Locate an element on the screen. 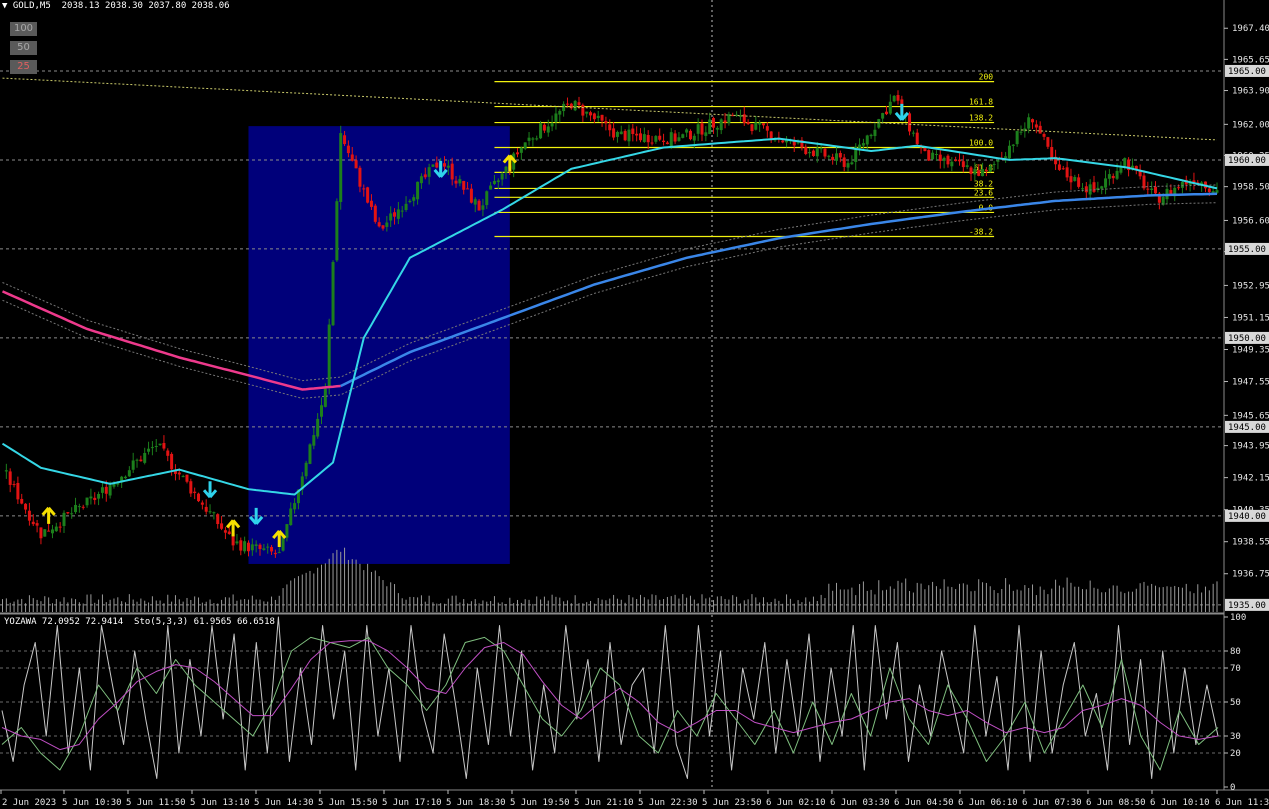 This screenshot has width=1269, height=809. symbol-label: GOLD,M5 is located at coordinates (31, 6).